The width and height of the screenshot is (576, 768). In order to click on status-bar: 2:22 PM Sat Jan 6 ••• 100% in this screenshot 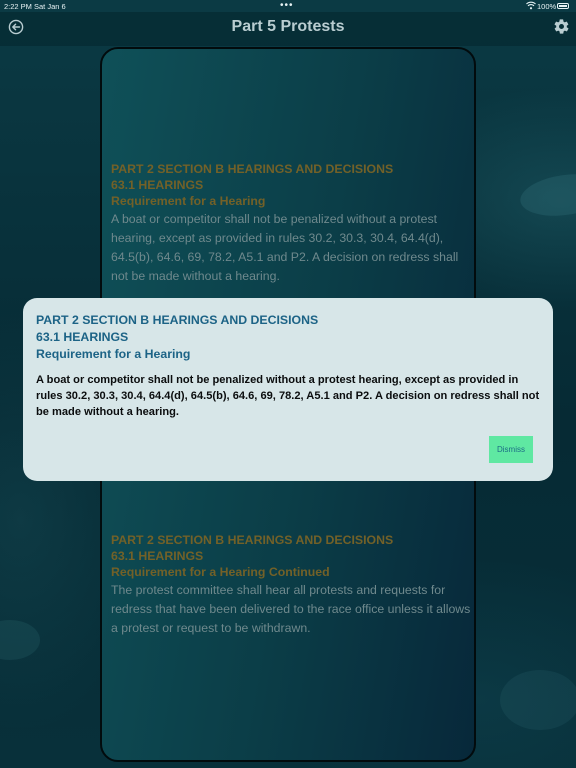, I will do `click(288, 6)`.